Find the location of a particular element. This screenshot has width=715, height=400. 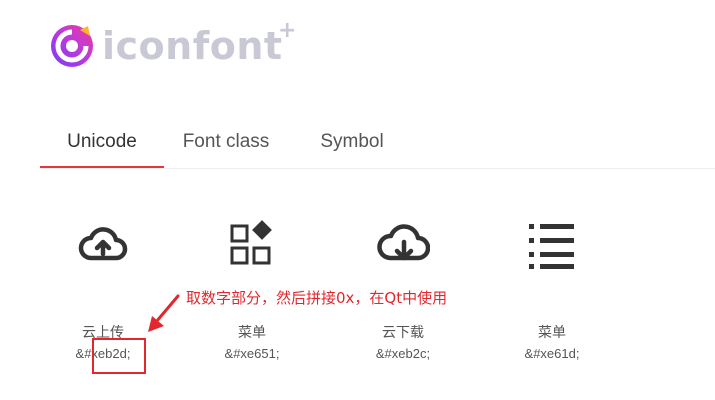

logo-plus: + is located at coordinates (287, 30).